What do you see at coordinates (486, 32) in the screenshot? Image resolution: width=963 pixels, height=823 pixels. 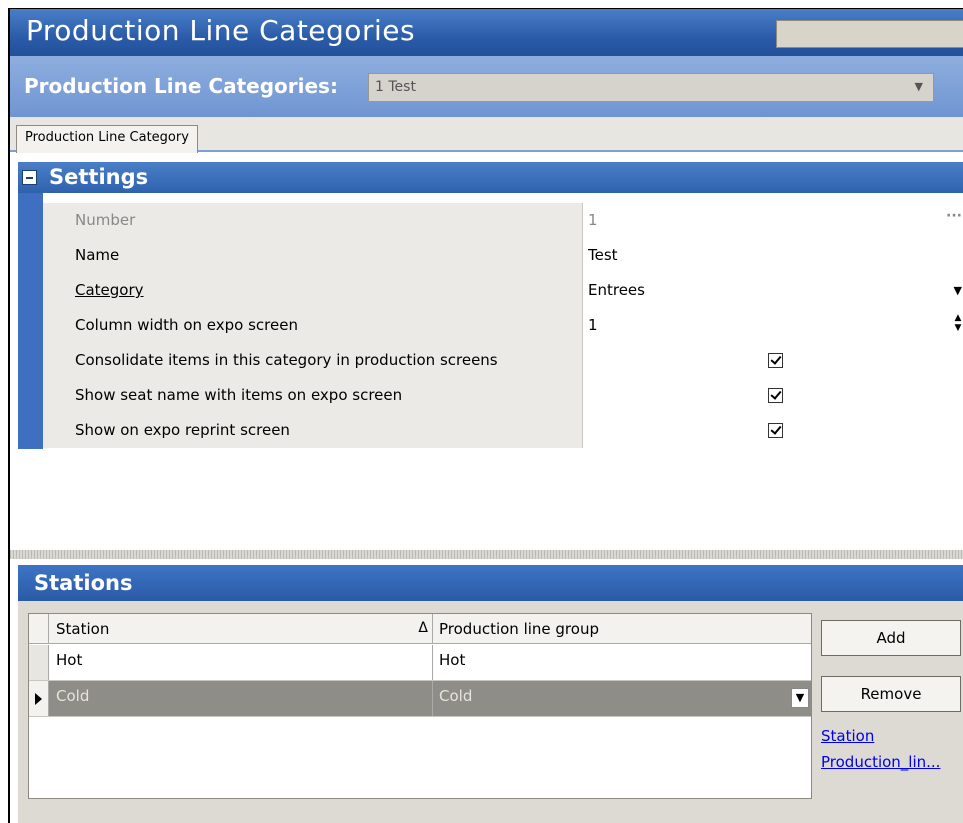 I see `title-bar: Production Line Categories` at bounding box center [486, 32].